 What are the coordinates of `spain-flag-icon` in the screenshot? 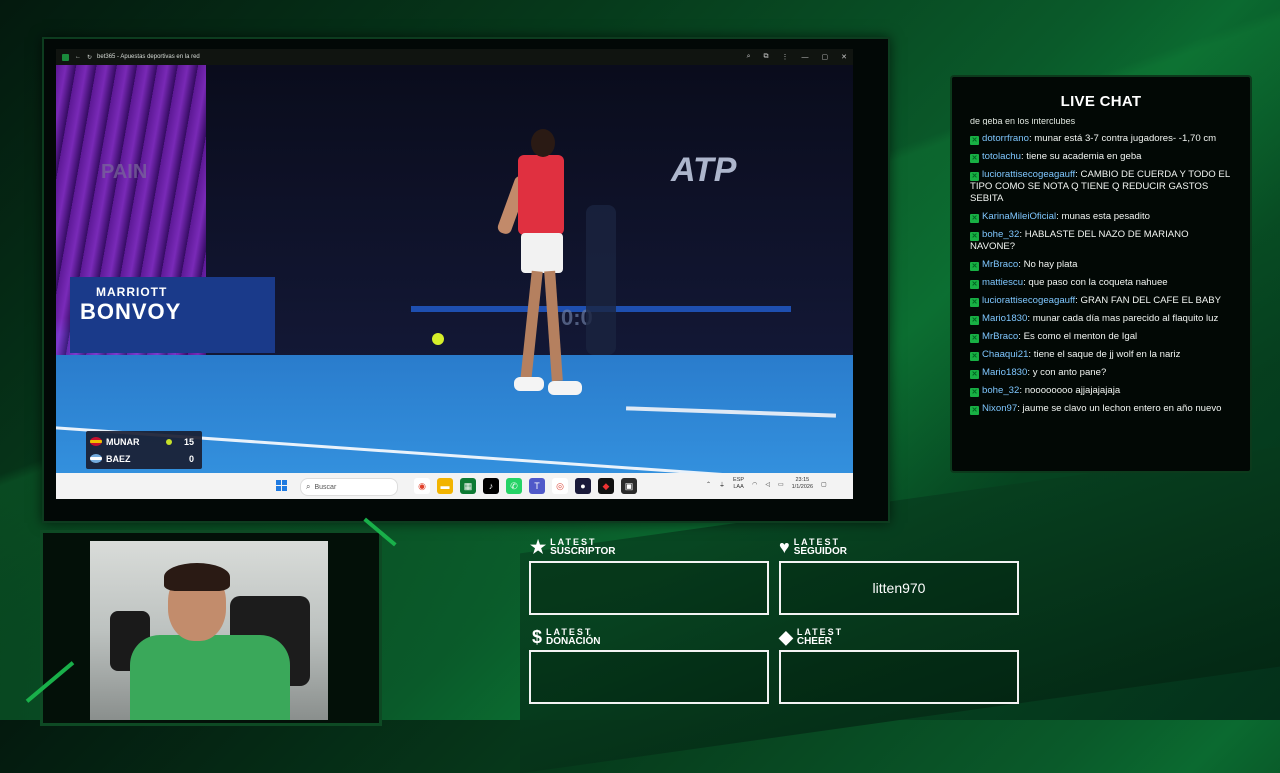 It's located at (96, 441).